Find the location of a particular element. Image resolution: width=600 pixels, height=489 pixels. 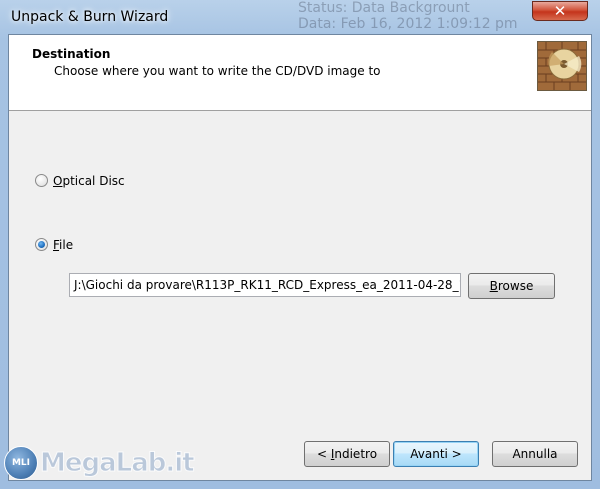

megalab-watermark-text: MegaLab.it is located at coordinates (118, 463).